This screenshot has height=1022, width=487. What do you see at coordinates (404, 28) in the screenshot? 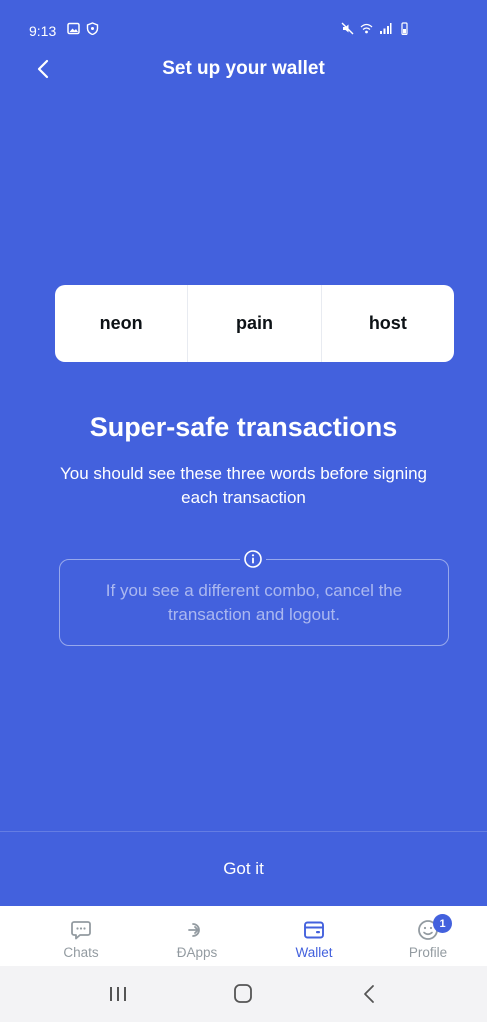
I see `battery-icon` at bounding box center [404, 28].